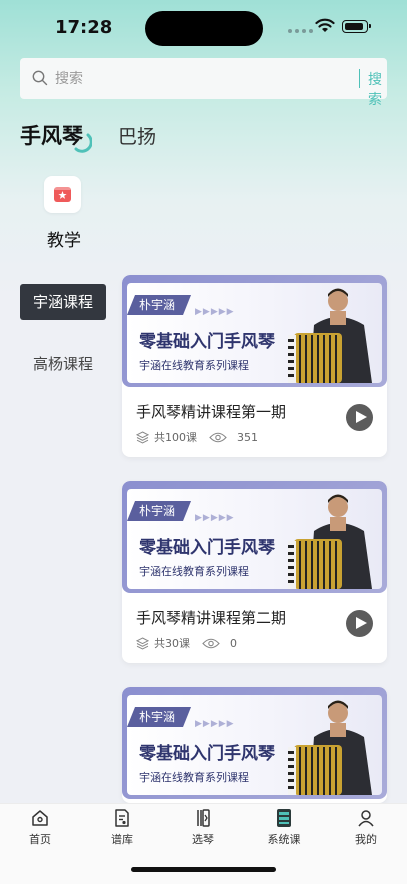 This screenshot has height=884, width=407. What do you see at coordinates (284, 839) in the screenshot?
I see `nav-system-course-label: 系统课` at bounding box center [284, 839].